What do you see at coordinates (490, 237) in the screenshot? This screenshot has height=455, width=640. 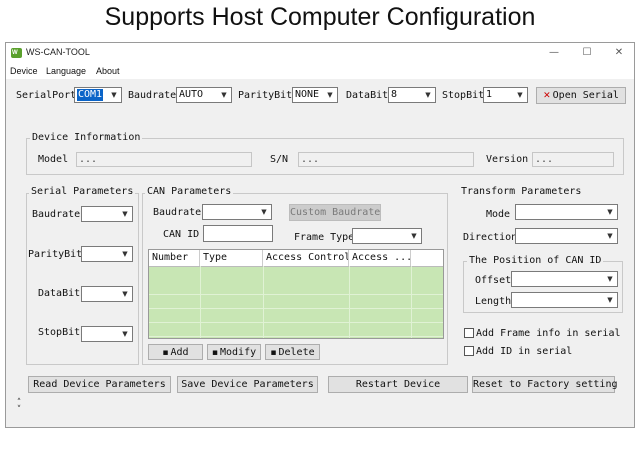 I see `direction-label: Direction` at bounding box center [490, 237].